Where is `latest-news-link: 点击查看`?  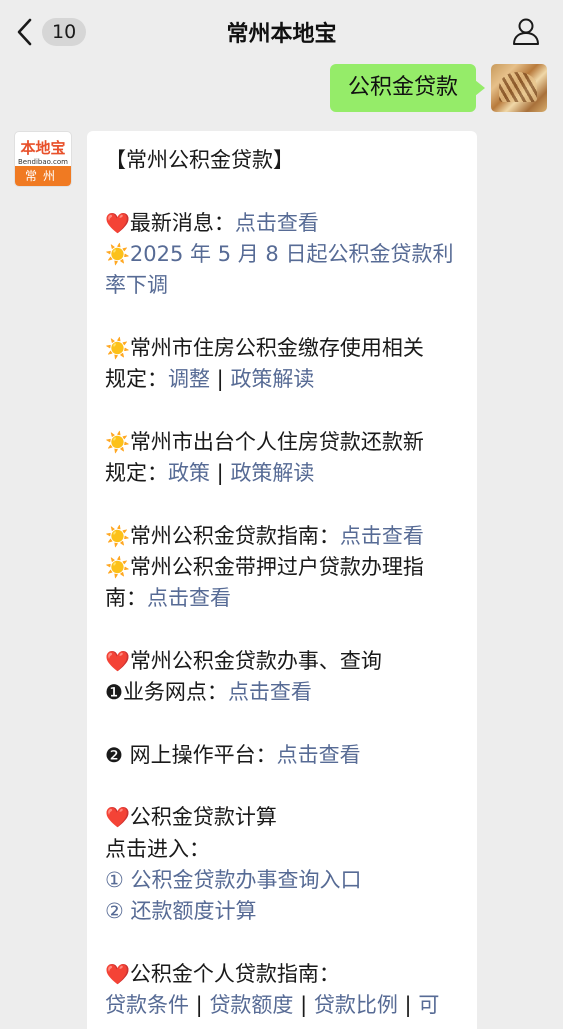 latest-news-link: 点击查看 is located at coordinates (277, 223).